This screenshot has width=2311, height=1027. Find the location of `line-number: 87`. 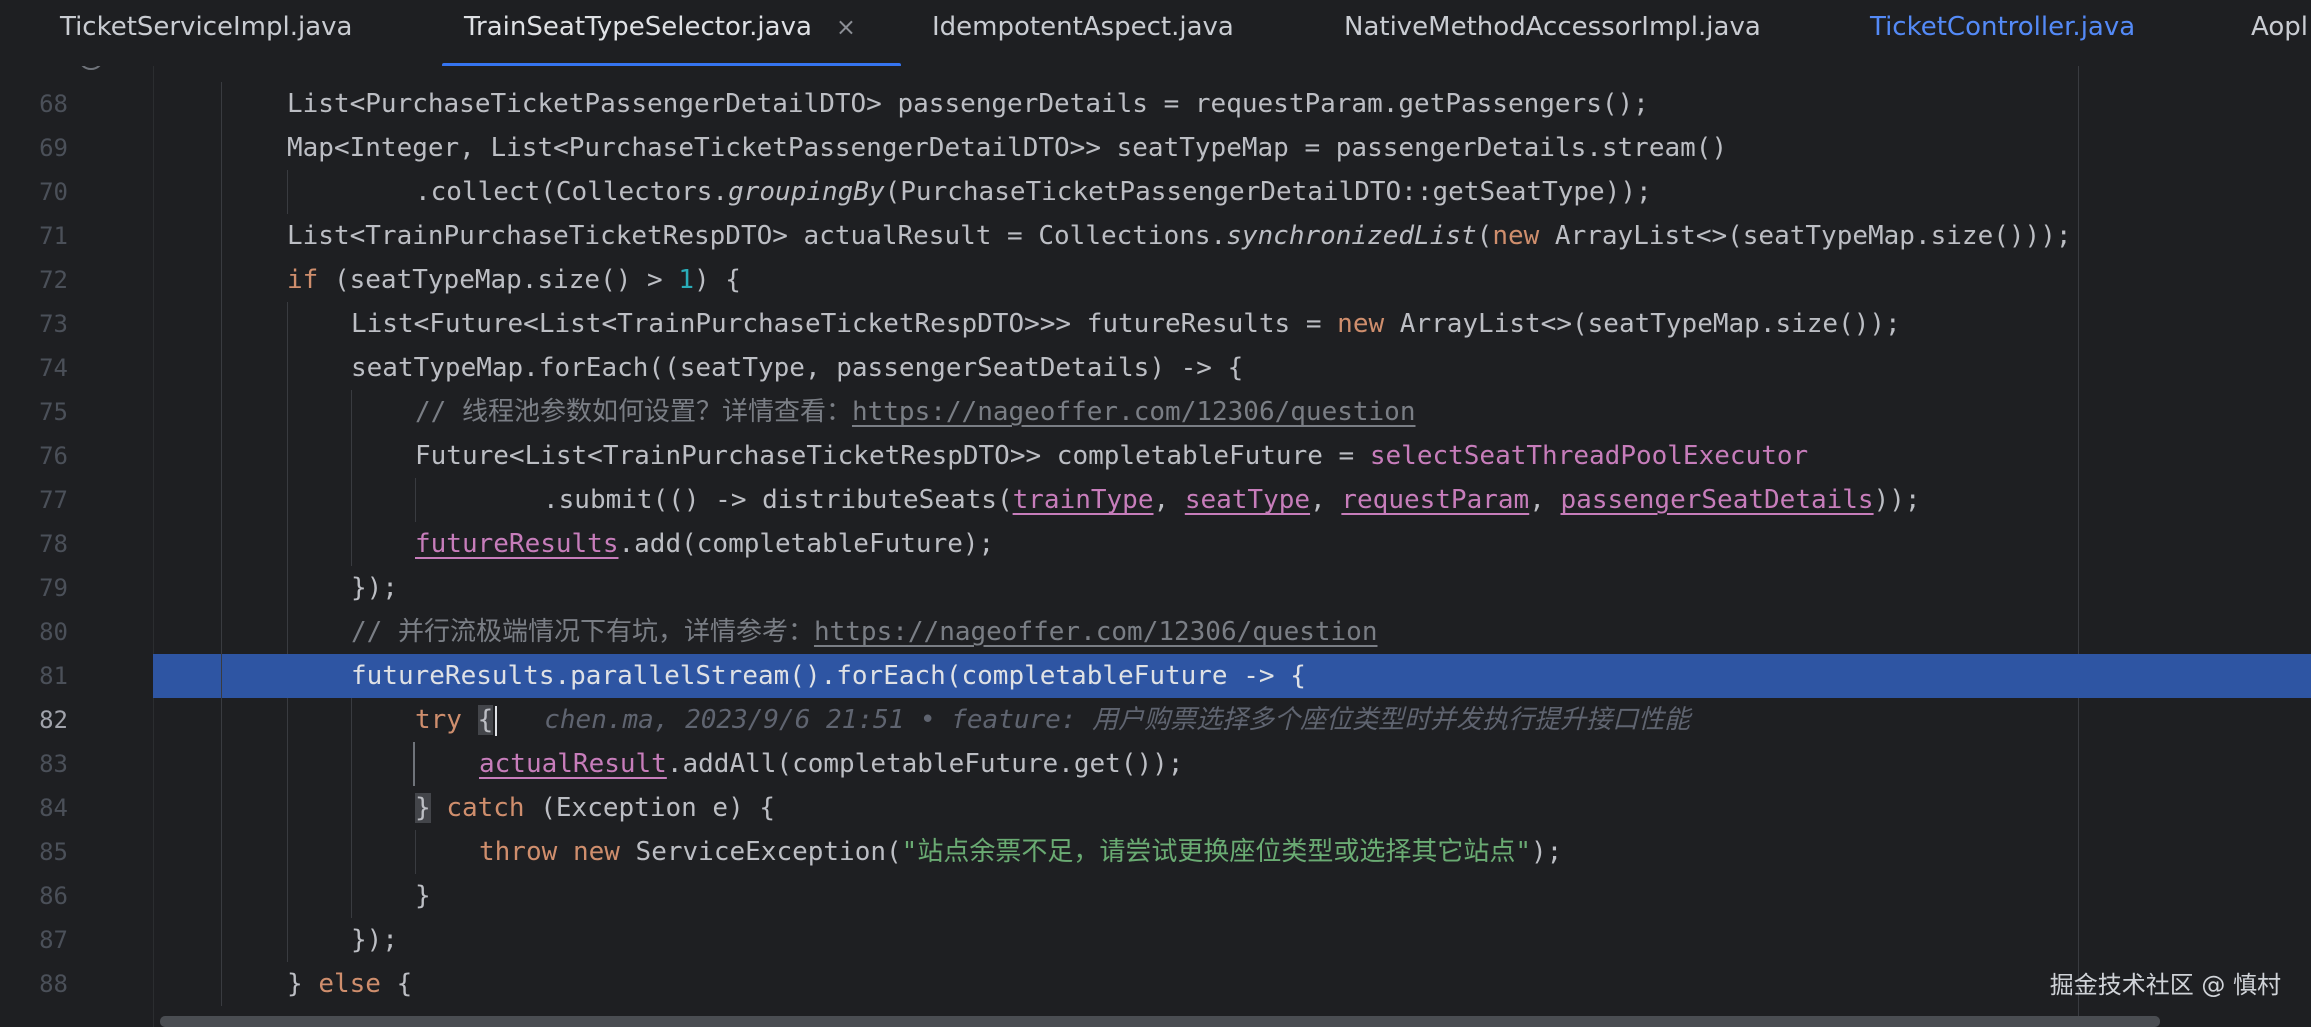

line-number: 87 is located at coordinates (53, 940).